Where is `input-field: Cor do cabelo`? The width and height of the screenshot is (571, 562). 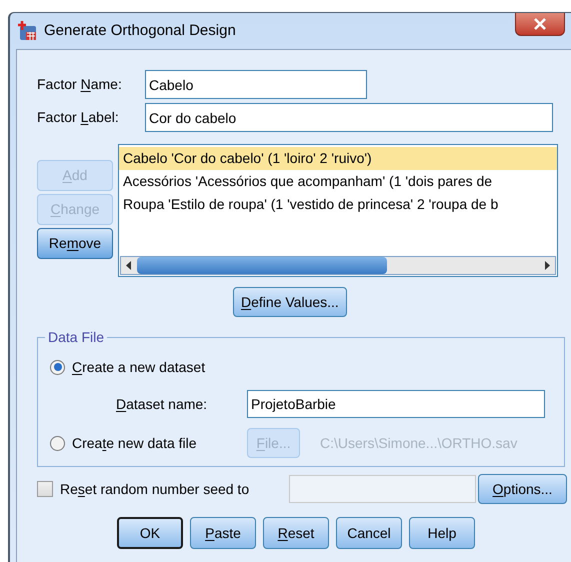
input-field: Cor do cabelo is located at coordinates (349, 117).